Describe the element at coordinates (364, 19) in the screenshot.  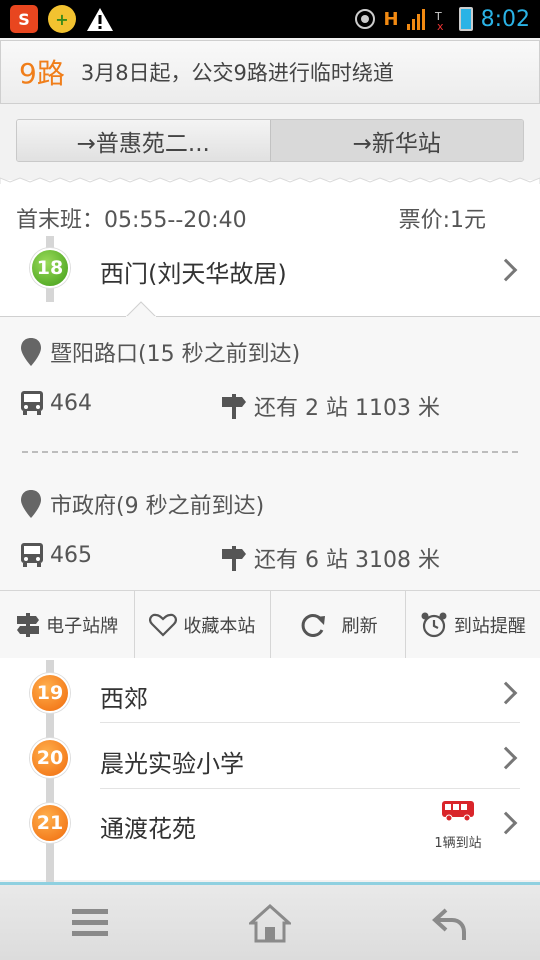
I see `data-sync-icon` at that location.